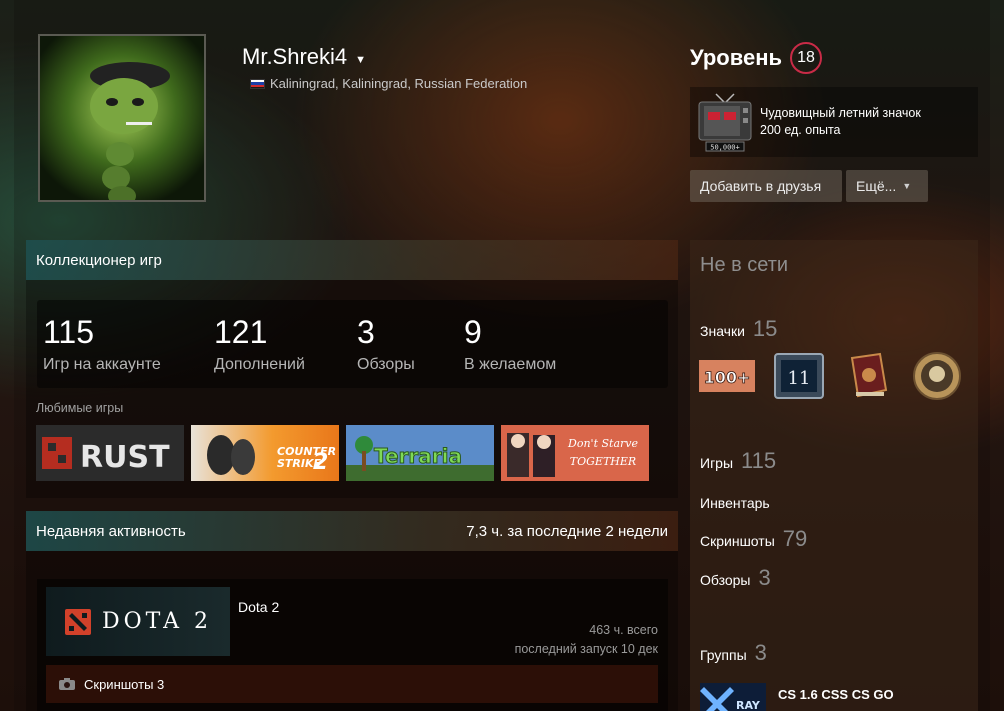 This screenshot has height=711, width=1004. Describe the element at coordinates (603, 461) in the screenshot. I see `svg-text: TOGETHER` at that location.